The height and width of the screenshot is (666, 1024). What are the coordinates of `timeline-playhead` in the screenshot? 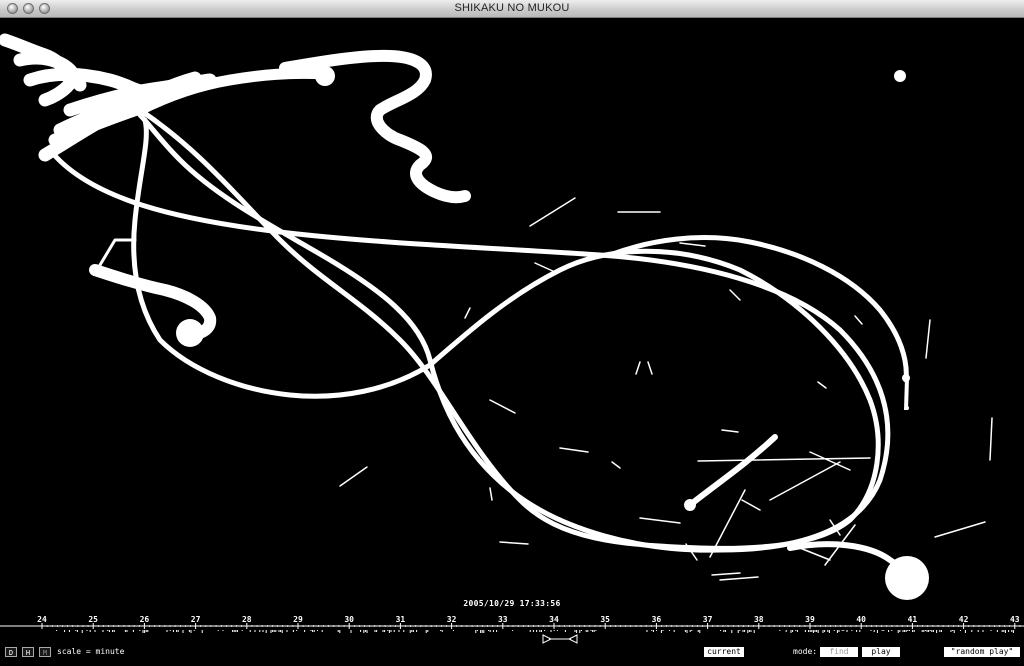 It's located at (560, 639).